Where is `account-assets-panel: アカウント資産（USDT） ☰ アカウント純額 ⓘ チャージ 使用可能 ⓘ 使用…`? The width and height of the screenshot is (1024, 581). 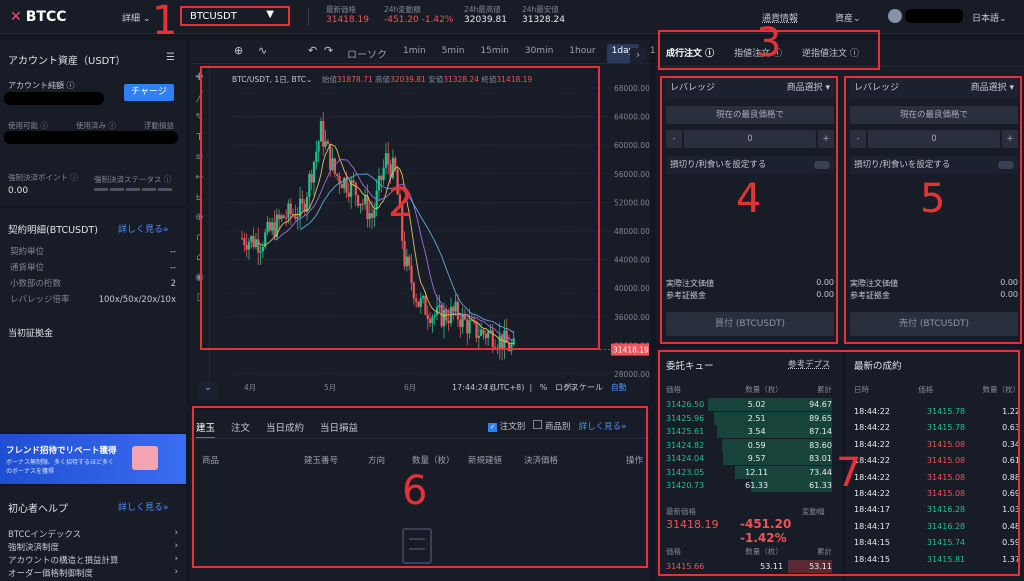 account-assets-panel: アカウント資産（USDT） ☰ アカウント純額 ⓘ チャージ 使用可能 ⓘ 使用… is located at coordinates (93, 123).